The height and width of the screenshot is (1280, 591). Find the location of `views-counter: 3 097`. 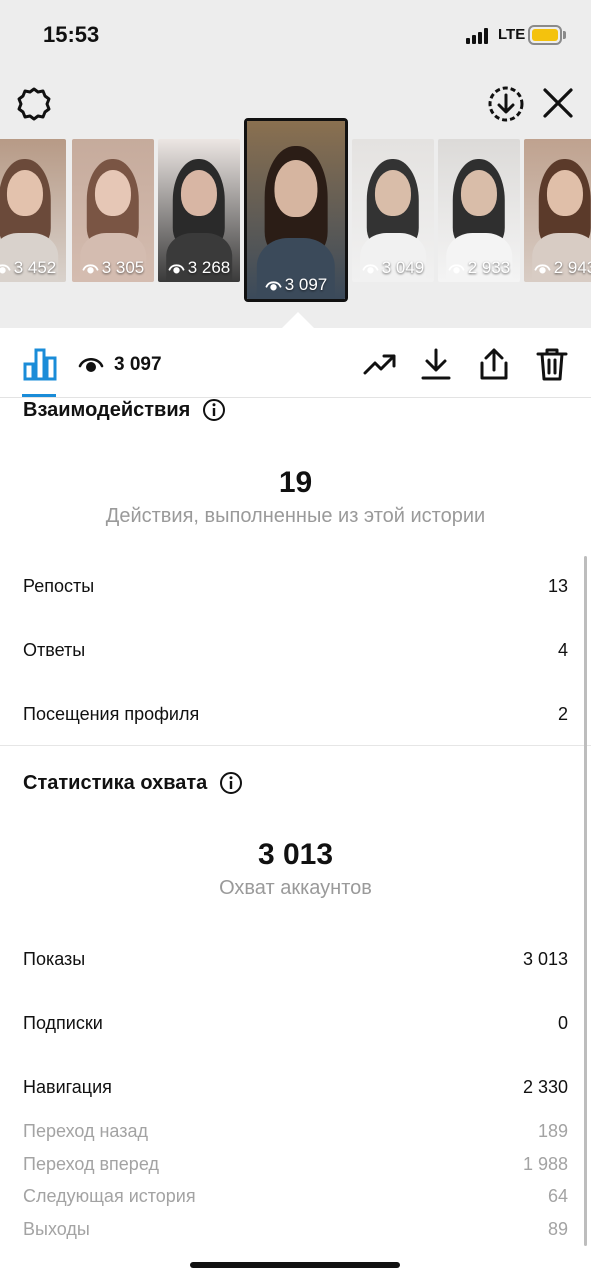

views-counter: 3 097 is located at coordinates (120, 365).